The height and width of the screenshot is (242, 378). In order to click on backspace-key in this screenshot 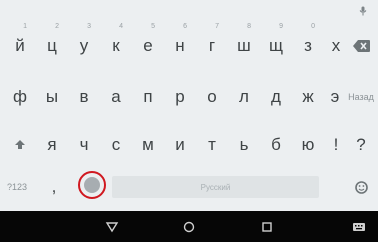, I will do `click(361, 46)`.